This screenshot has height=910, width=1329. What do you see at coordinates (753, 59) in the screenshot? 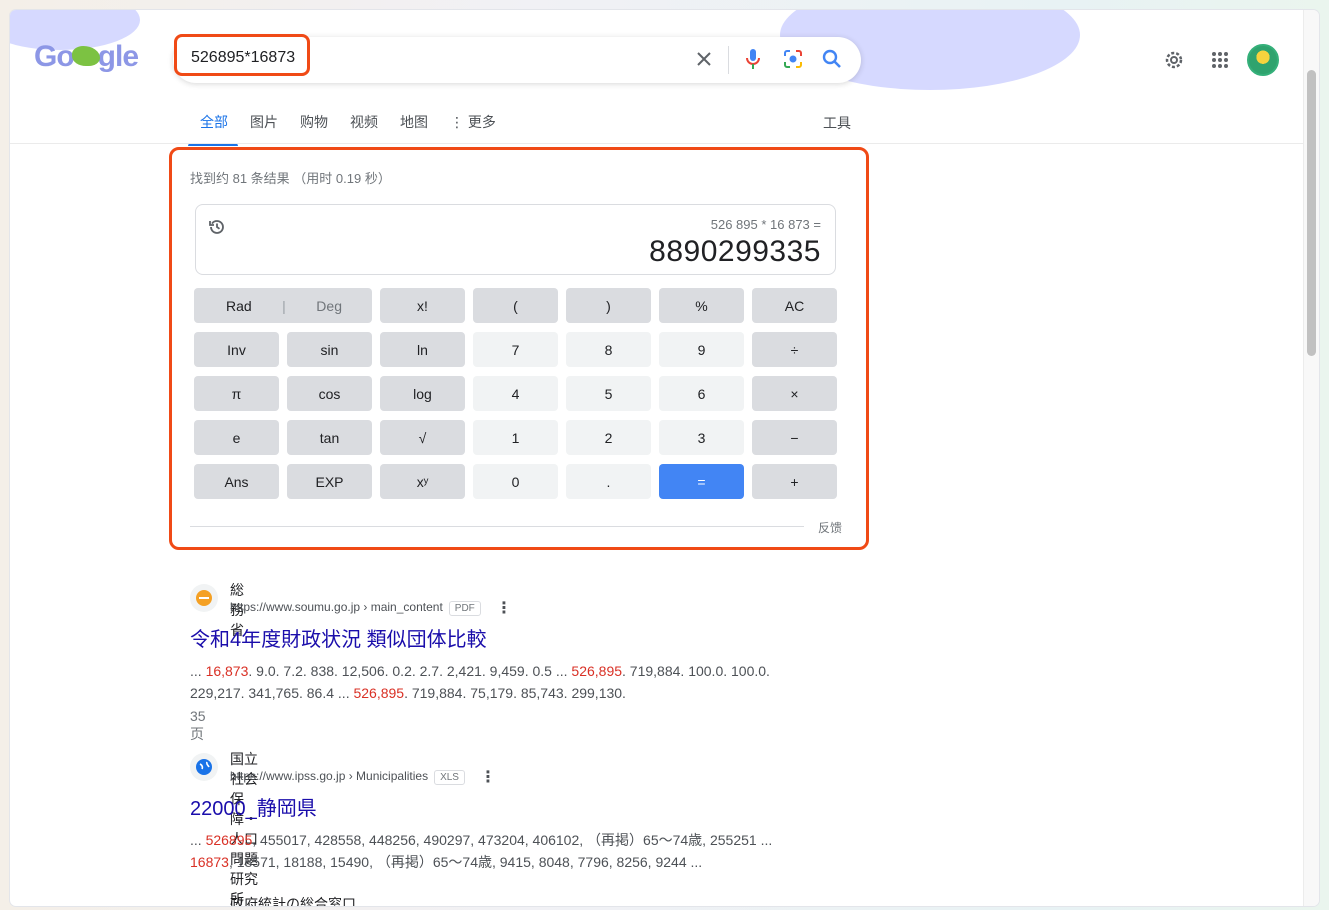
I see `microphone-icon` at bounding box center [753, 59].